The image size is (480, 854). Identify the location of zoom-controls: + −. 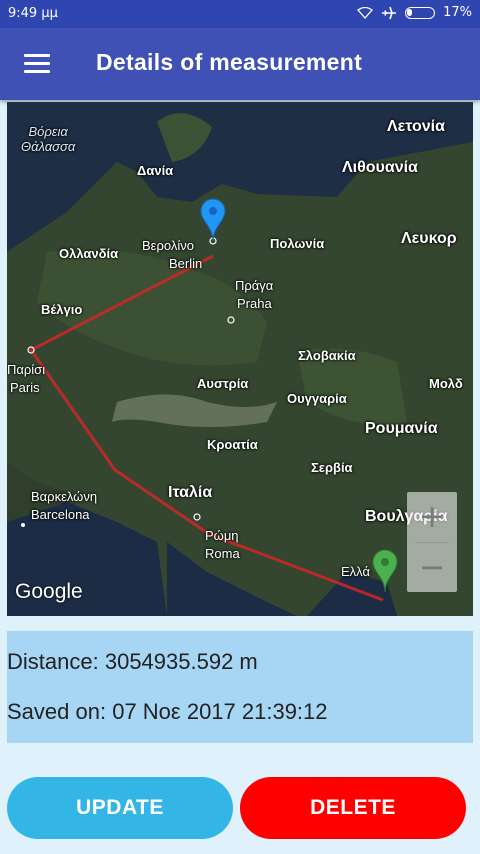
(432, 542).